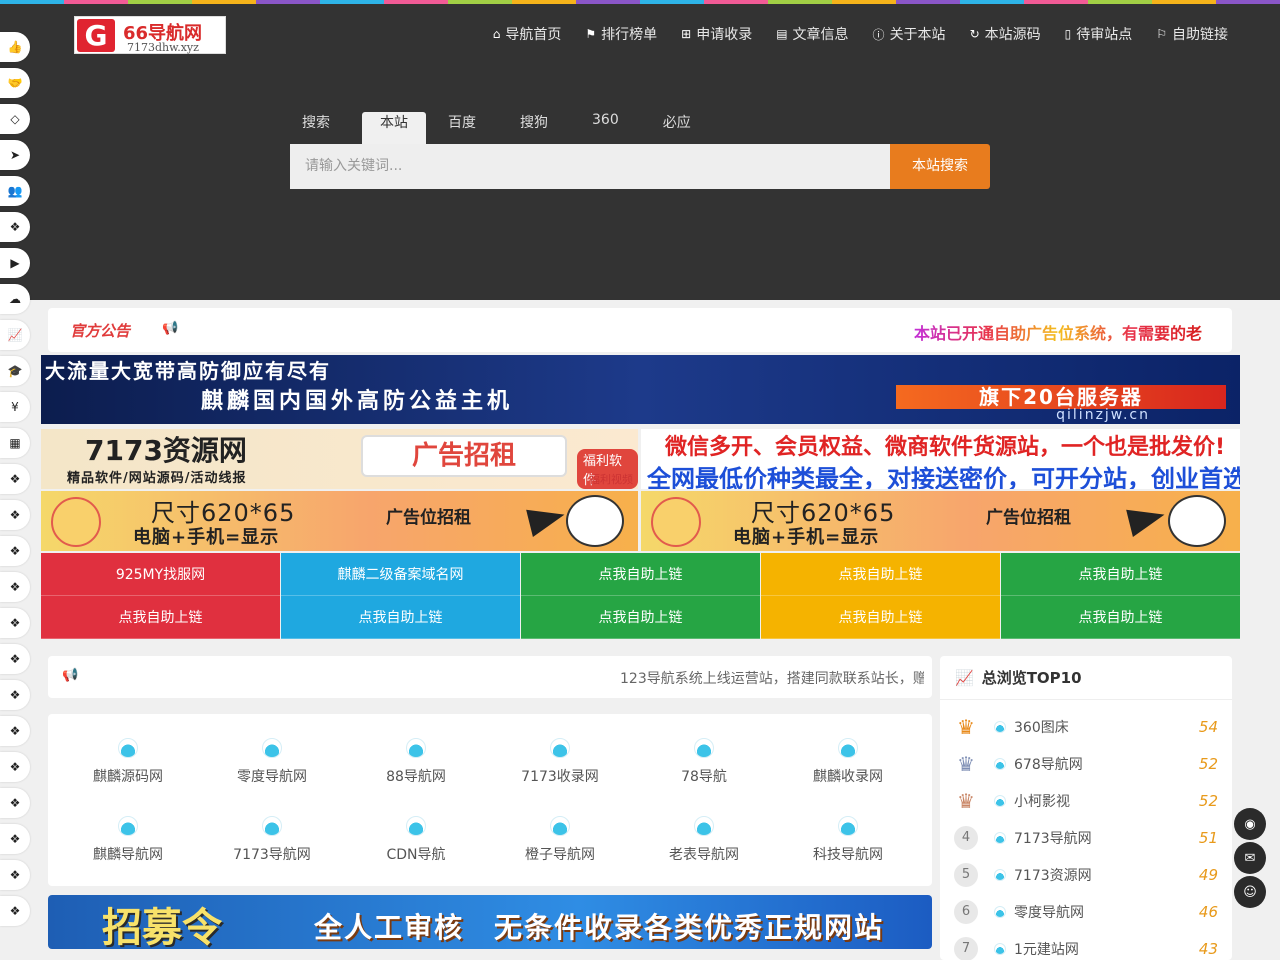  What do you see at coordinates (1120, 617) in the screenshot?
I see `self-link-10: 点我自助上链` at bounding box center [1120, 617].